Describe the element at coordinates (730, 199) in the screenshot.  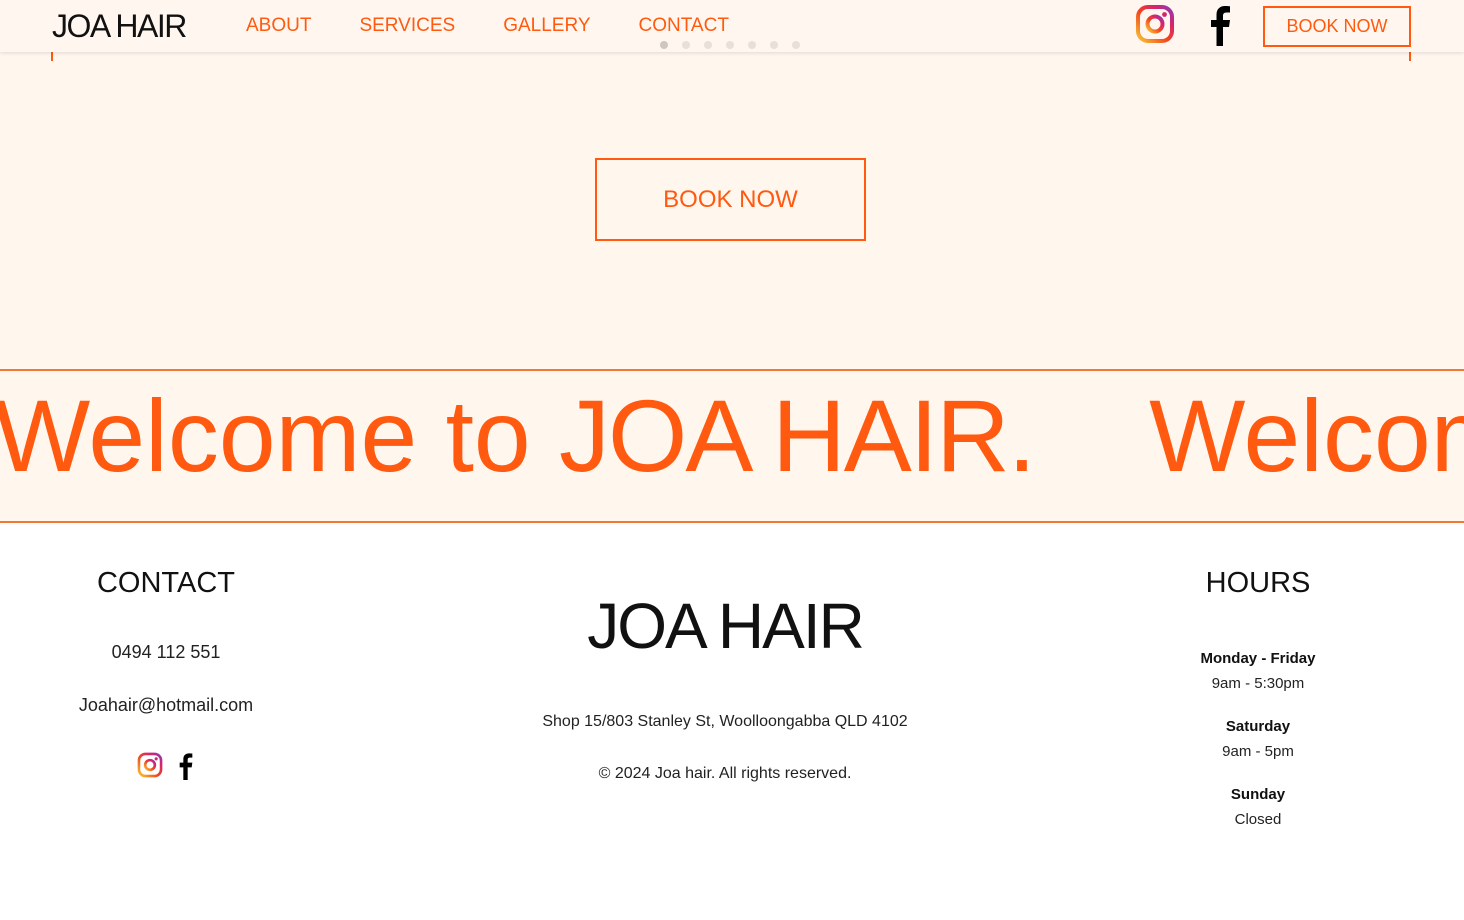
I see `hero-book-now-button: BOOK NOW` at that location.